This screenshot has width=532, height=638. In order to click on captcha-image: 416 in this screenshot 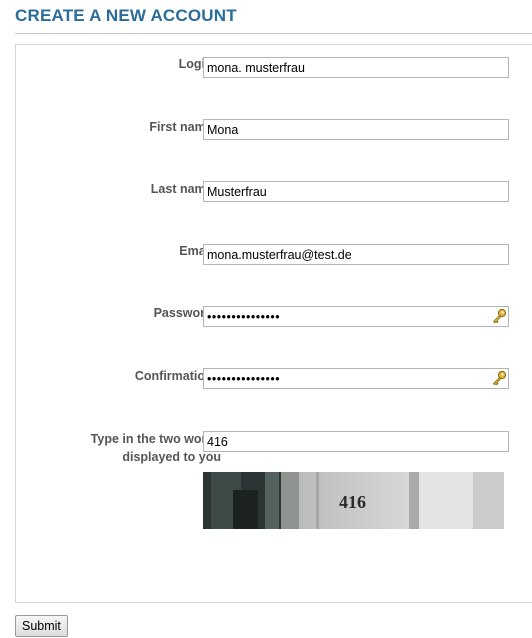, I will do `click(353, 500)`.